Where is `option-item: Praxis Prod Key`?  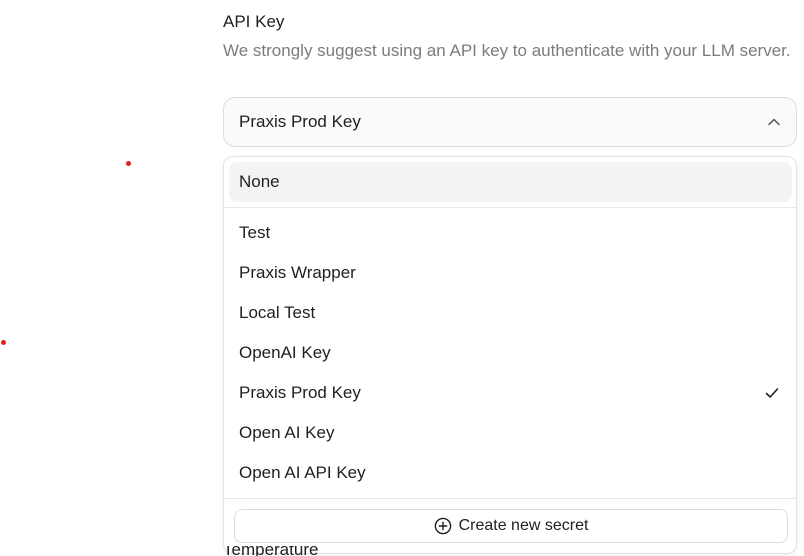 option-item: Praxis Prod Key is located at coordinates (510, 393).